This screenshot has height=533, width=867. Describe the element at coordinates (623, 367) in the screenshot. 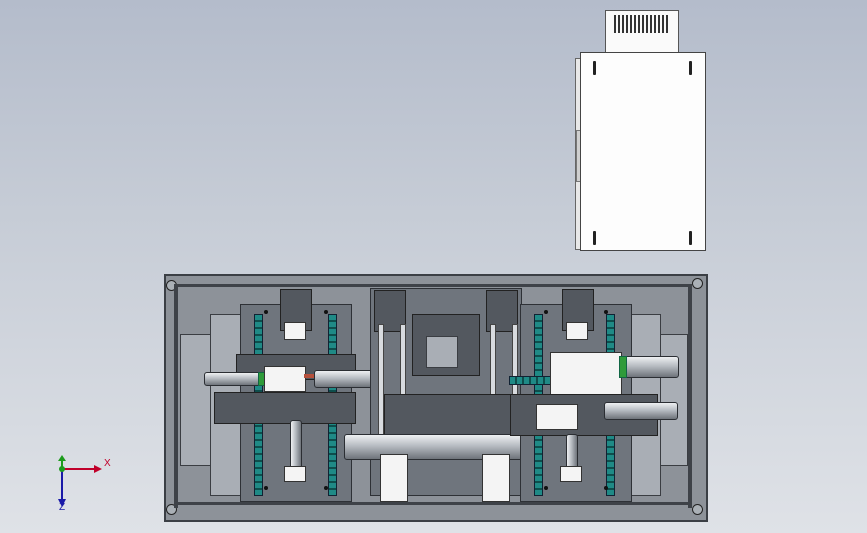

I see `cylinder-collar` at that location.